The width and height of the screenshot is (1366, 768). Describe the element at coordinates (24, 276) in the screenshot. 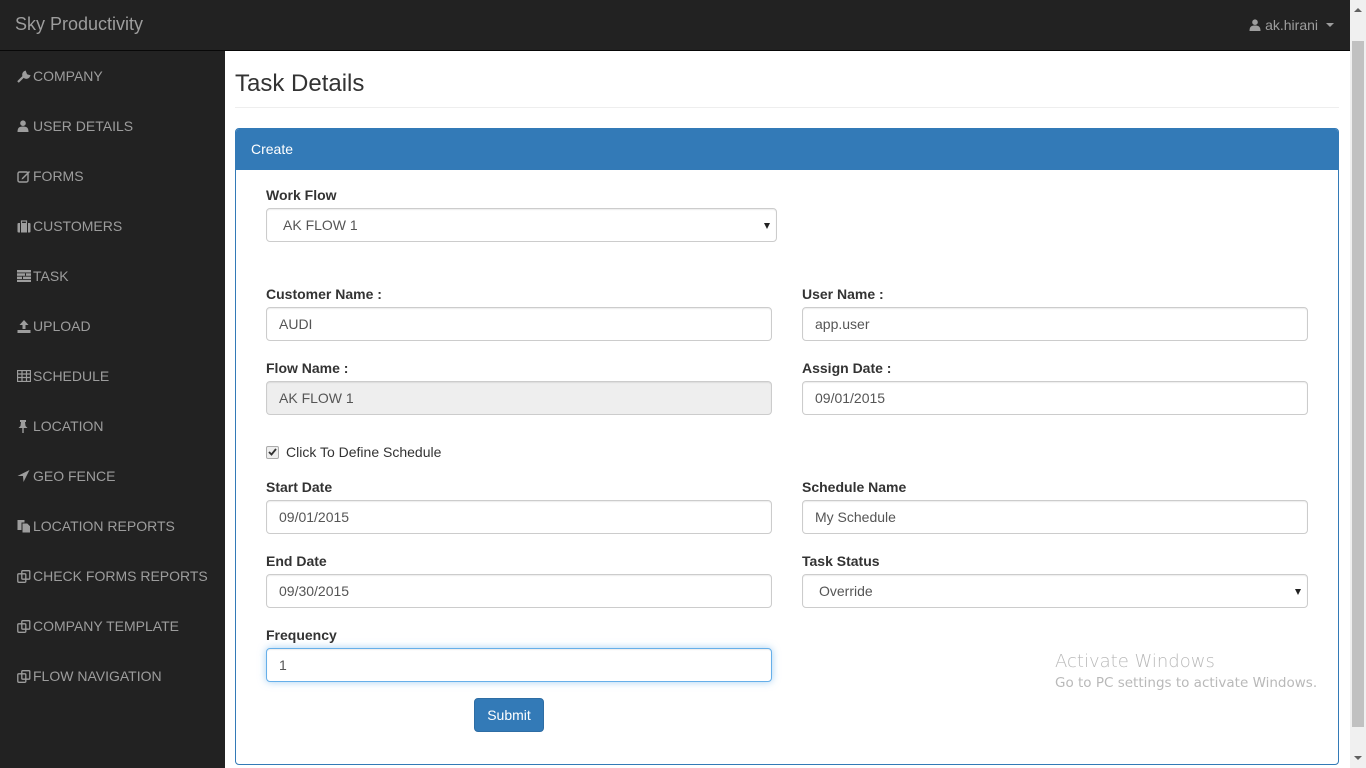

I see `tasks-icon` at that location.